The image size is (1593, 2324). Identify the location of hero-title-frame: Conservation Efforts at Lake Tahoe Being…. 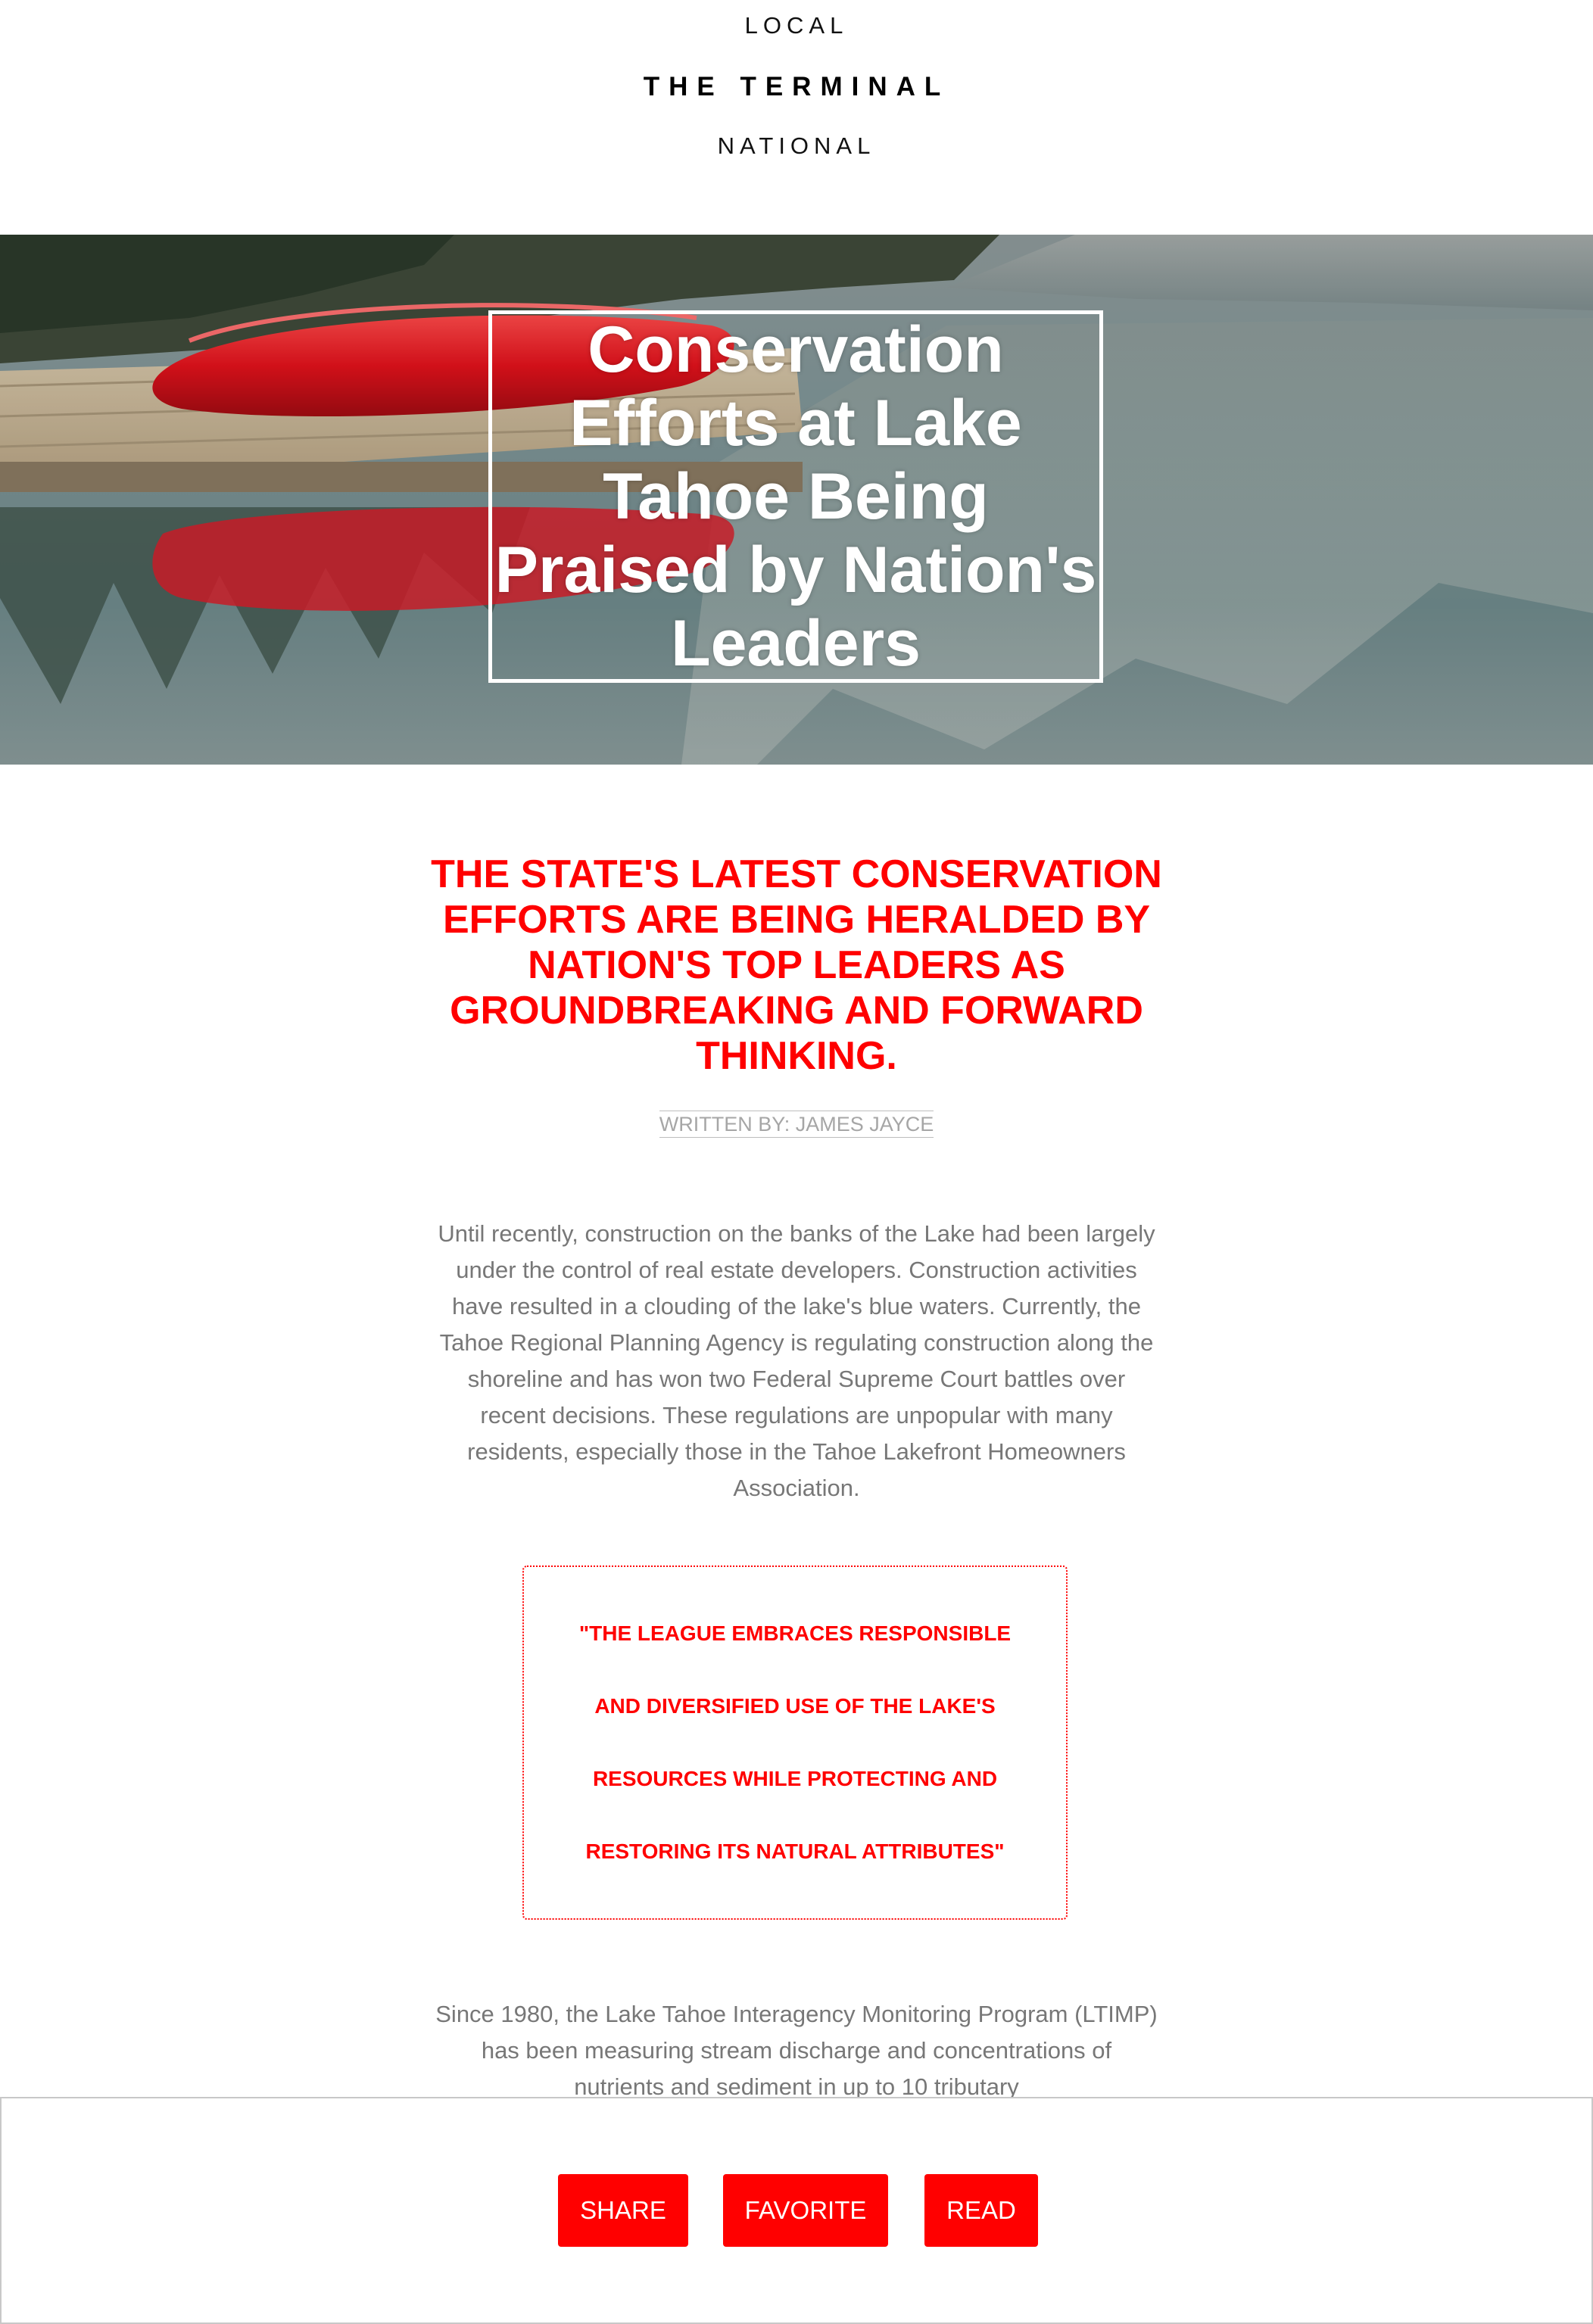
(795, 496).